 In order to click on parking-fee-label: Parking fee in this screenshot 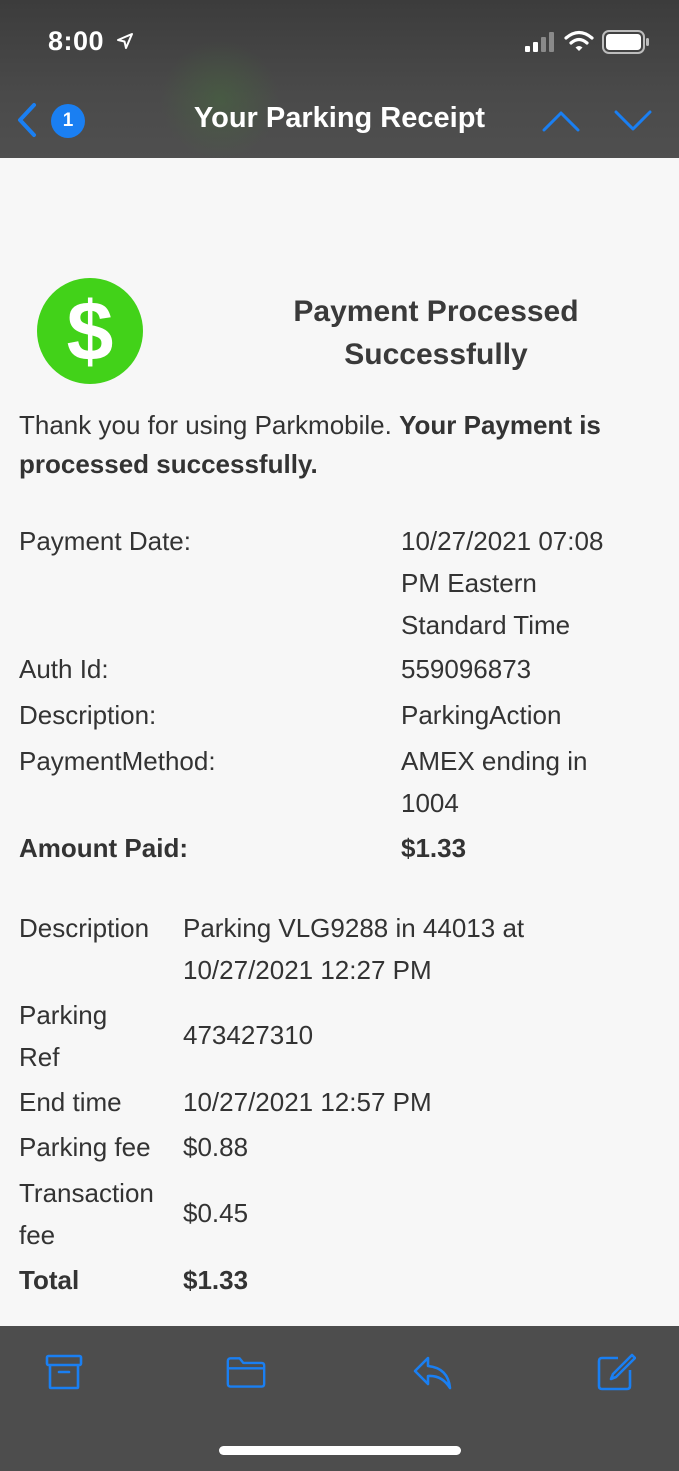, I will do `click(85, 1147)`.